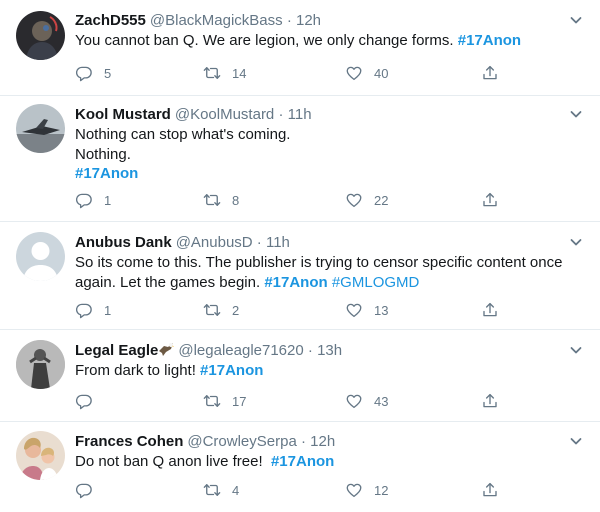 Image resolution: width=600 pixels, height=512 pixels. I want to click on like-button: 12, so click(366, 490).